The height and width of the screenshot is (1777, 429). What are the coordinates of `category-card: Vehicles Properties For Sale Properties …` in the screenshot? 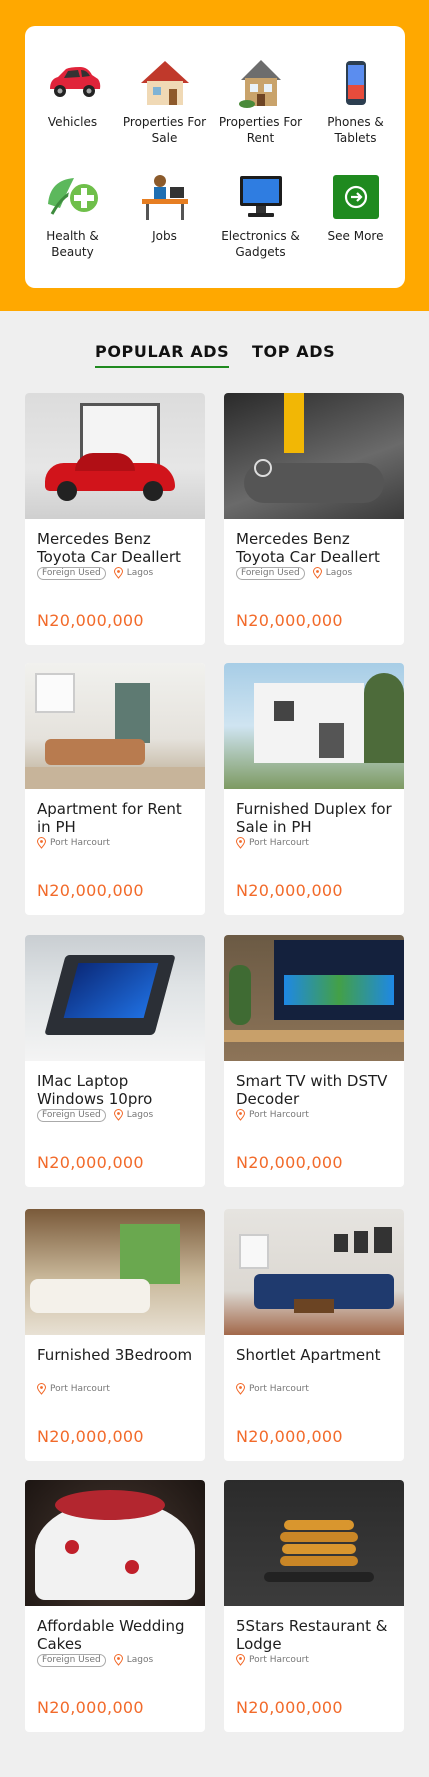 It's located at (215, 157).